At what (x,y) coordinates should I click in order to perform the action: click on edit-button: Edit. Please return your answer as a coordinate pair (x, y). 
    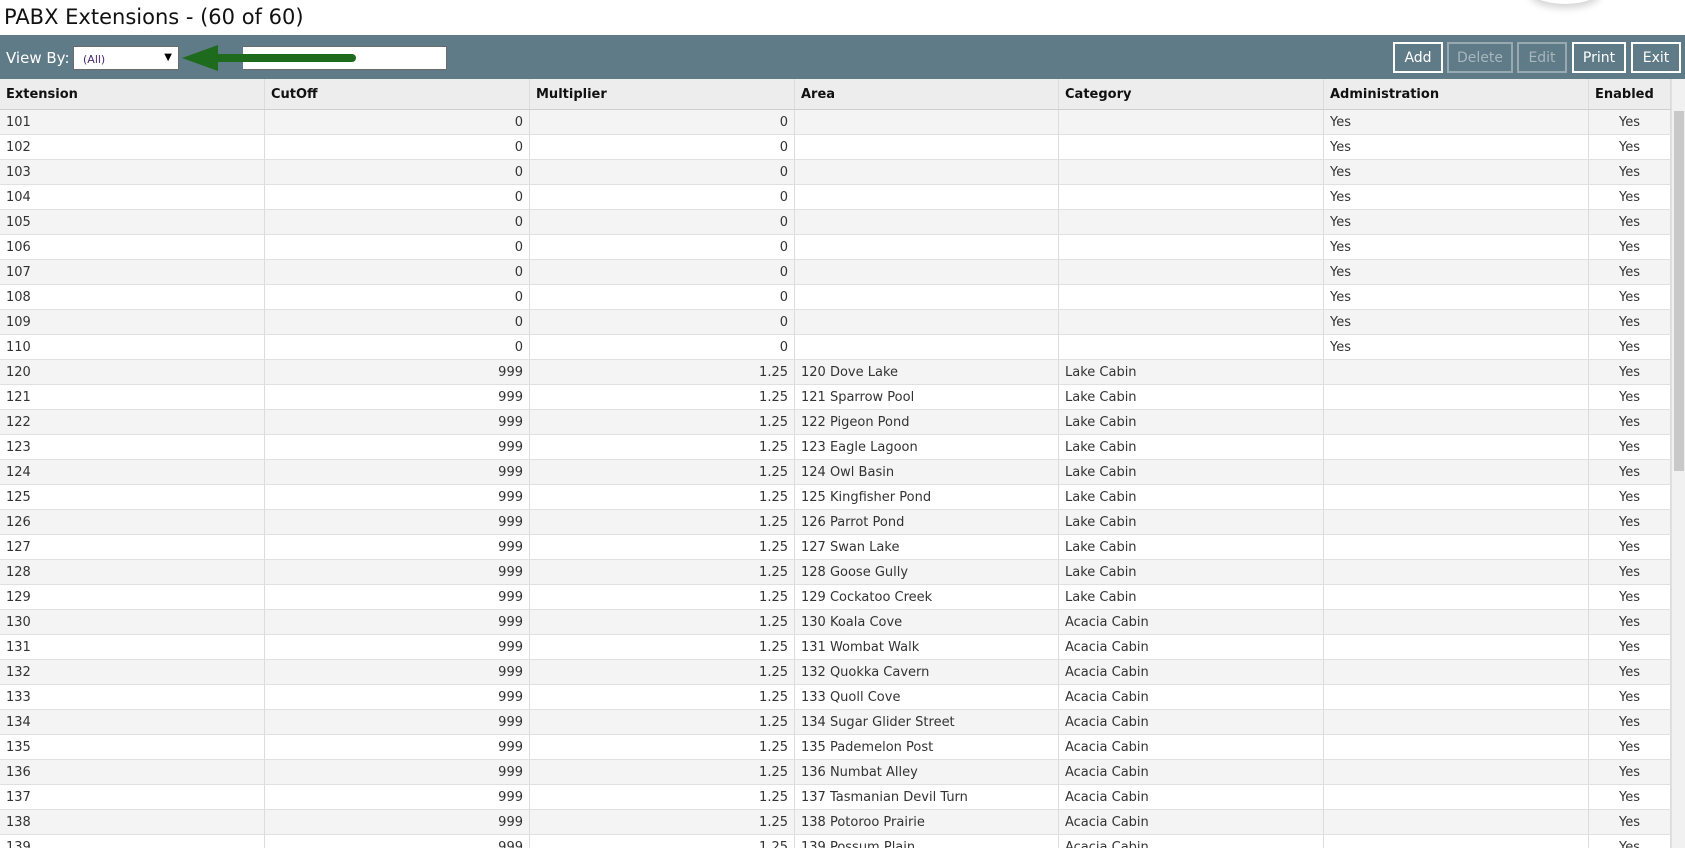
    Looking at the image, I should click on (1542, 57).